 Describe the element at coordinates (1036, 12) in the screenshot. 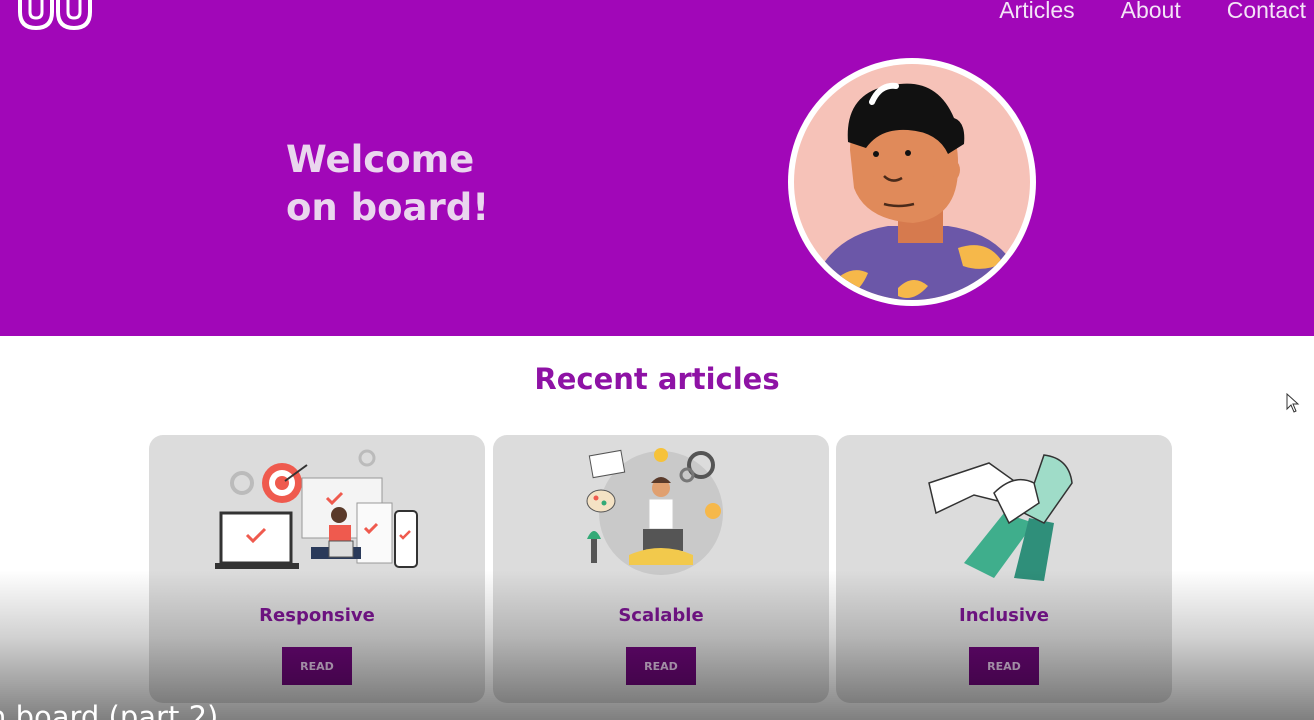

I see `nav-articles-link: Articles` at that location.